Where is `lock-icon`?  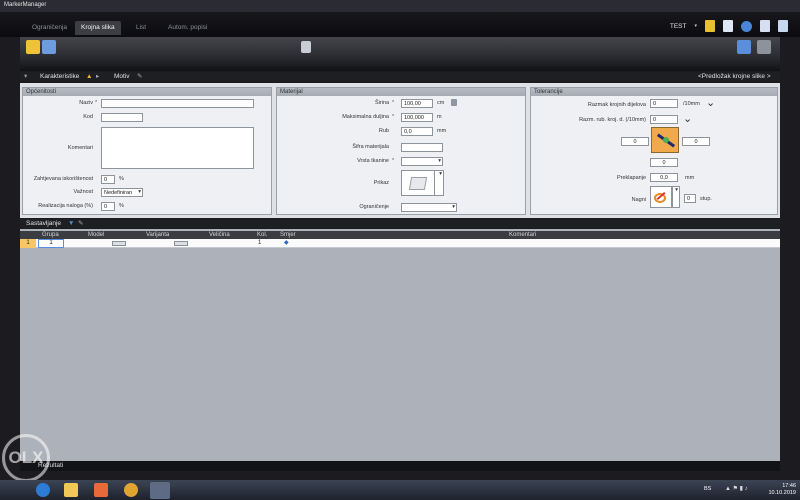
lock-icon is located at coordinates (454, 102).